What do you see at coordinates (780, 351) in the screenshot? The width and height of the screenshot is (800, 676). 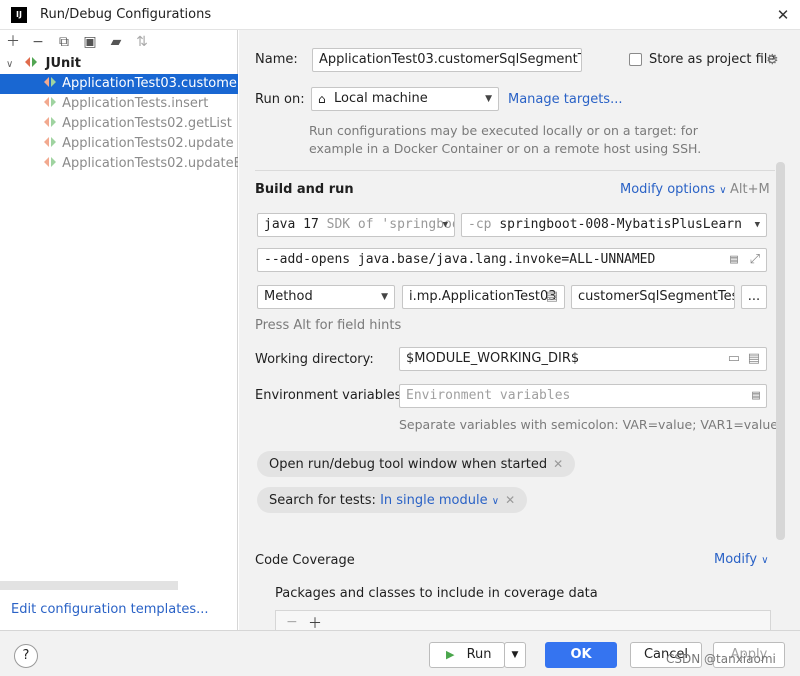 I see `vertical-scrollbar` at bounding box center [780, 351].